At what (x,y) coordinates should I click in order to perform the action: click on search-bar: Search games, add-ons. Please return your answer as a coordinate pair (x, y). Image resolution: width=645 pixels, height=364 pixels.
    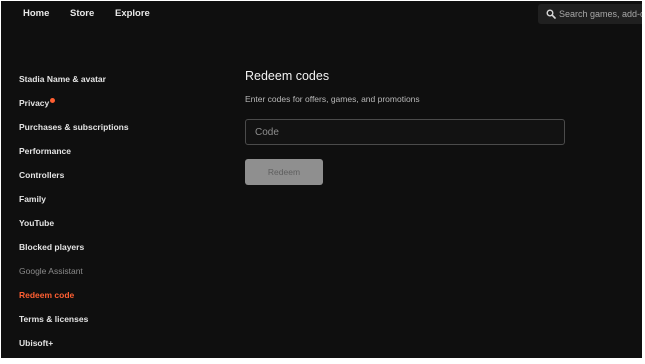
    Looking at the image, I should click on (590, 14).